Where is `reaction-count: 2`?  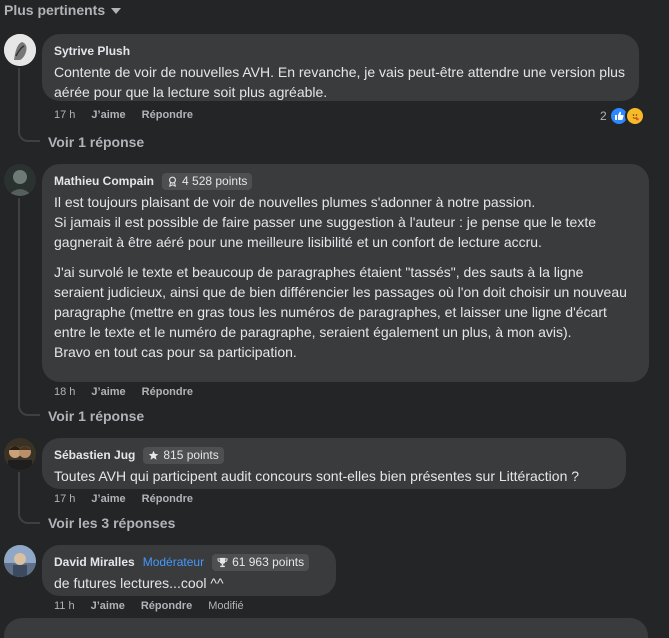 reaction-count: 2 is located at coordinates (603, 116).